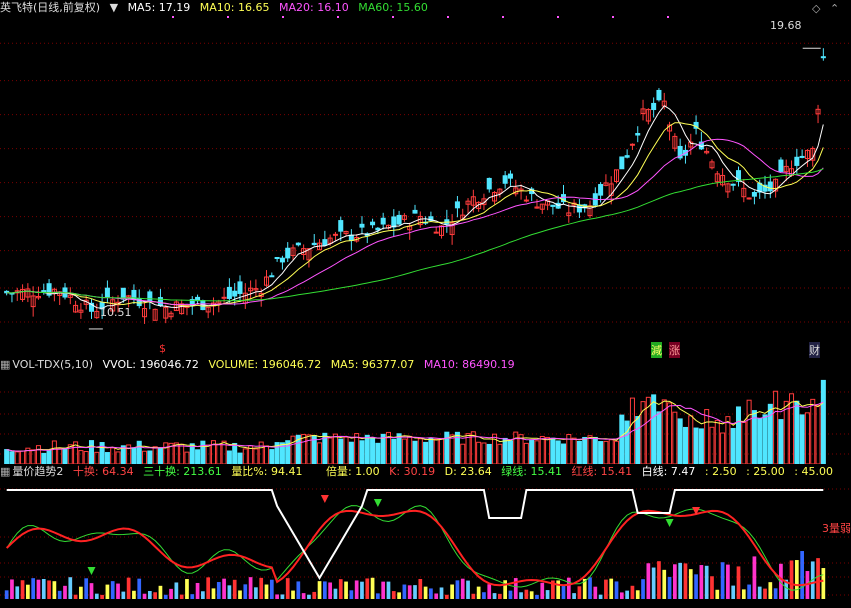 This screenshot has height=608, width=851. Describe the element at coordinates (52, 364) in the screenshot. I see `vol-indicator: VOL-TDX(5,10)` at that location.